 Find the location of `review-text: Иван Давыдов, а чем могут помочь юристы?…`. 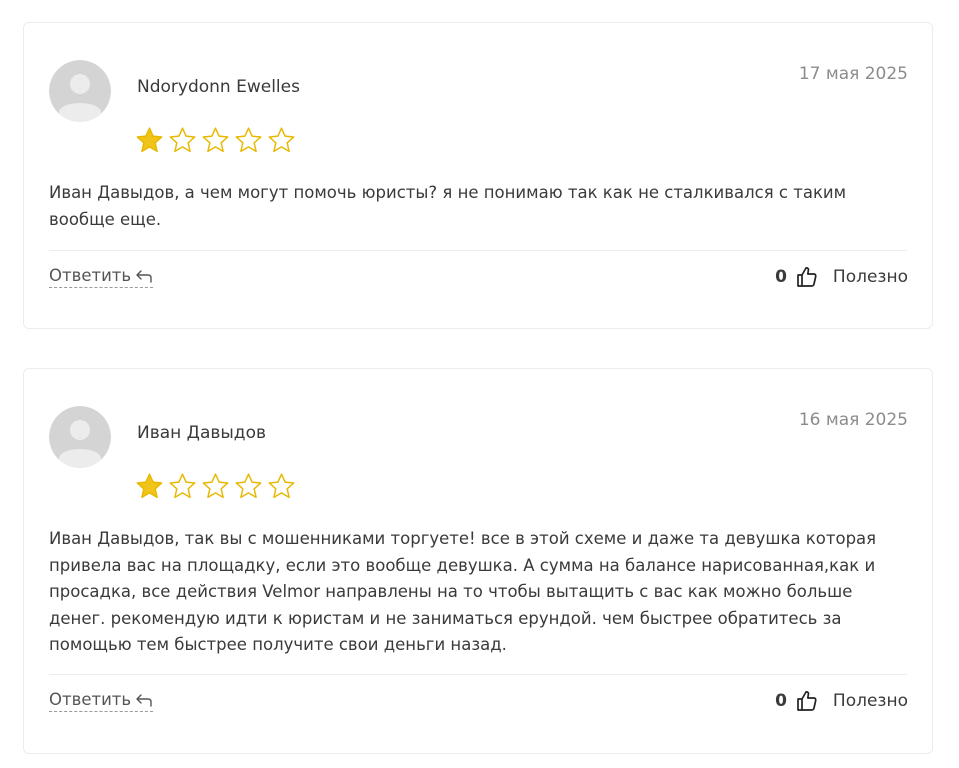

review-text: Иван Давыдов, а чем могут помочь юристы?… is located at coordinates (448, 206).